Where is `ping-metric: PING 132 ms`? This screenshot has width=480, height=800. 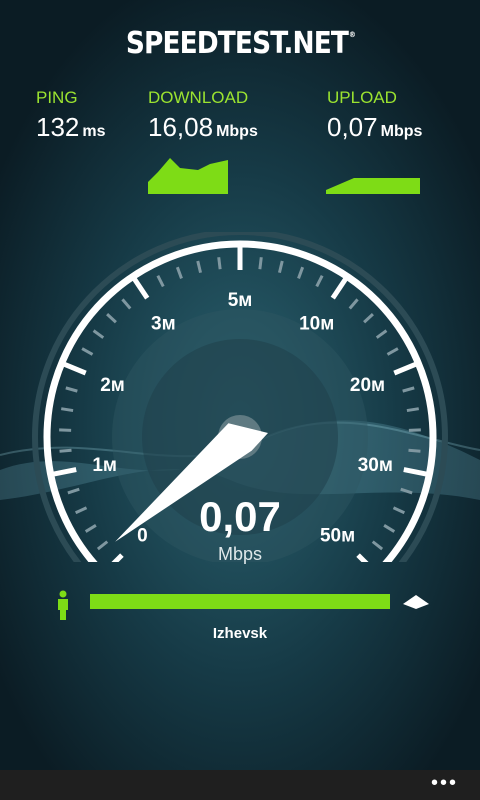
ping-metric: PING 132 ms is located at coordinates (71, 115).